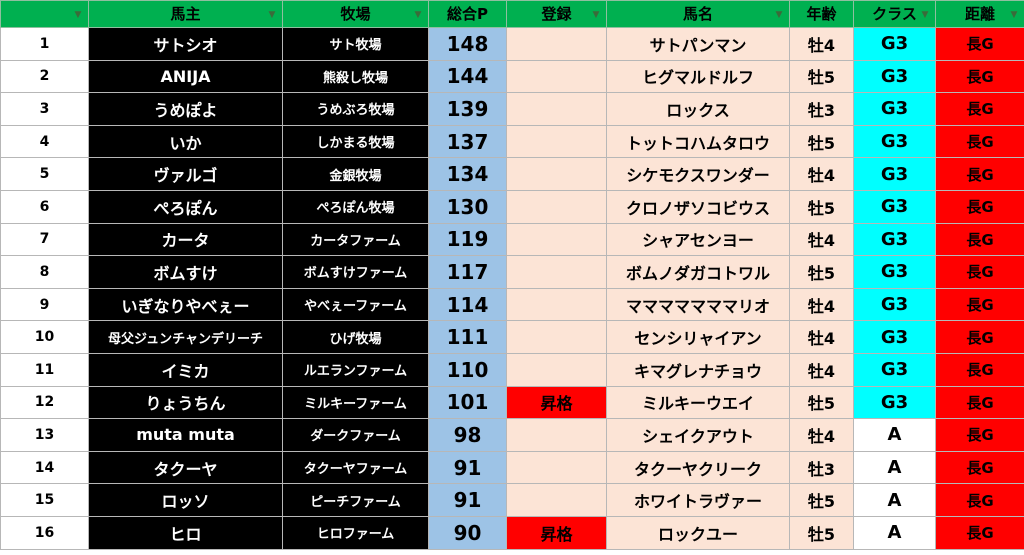  I want to click on table-row: 12 りょうちん ミルキーファーム 101 昇格 ミルキーウエイ 牡5 G3 長G, so click(512, 402).